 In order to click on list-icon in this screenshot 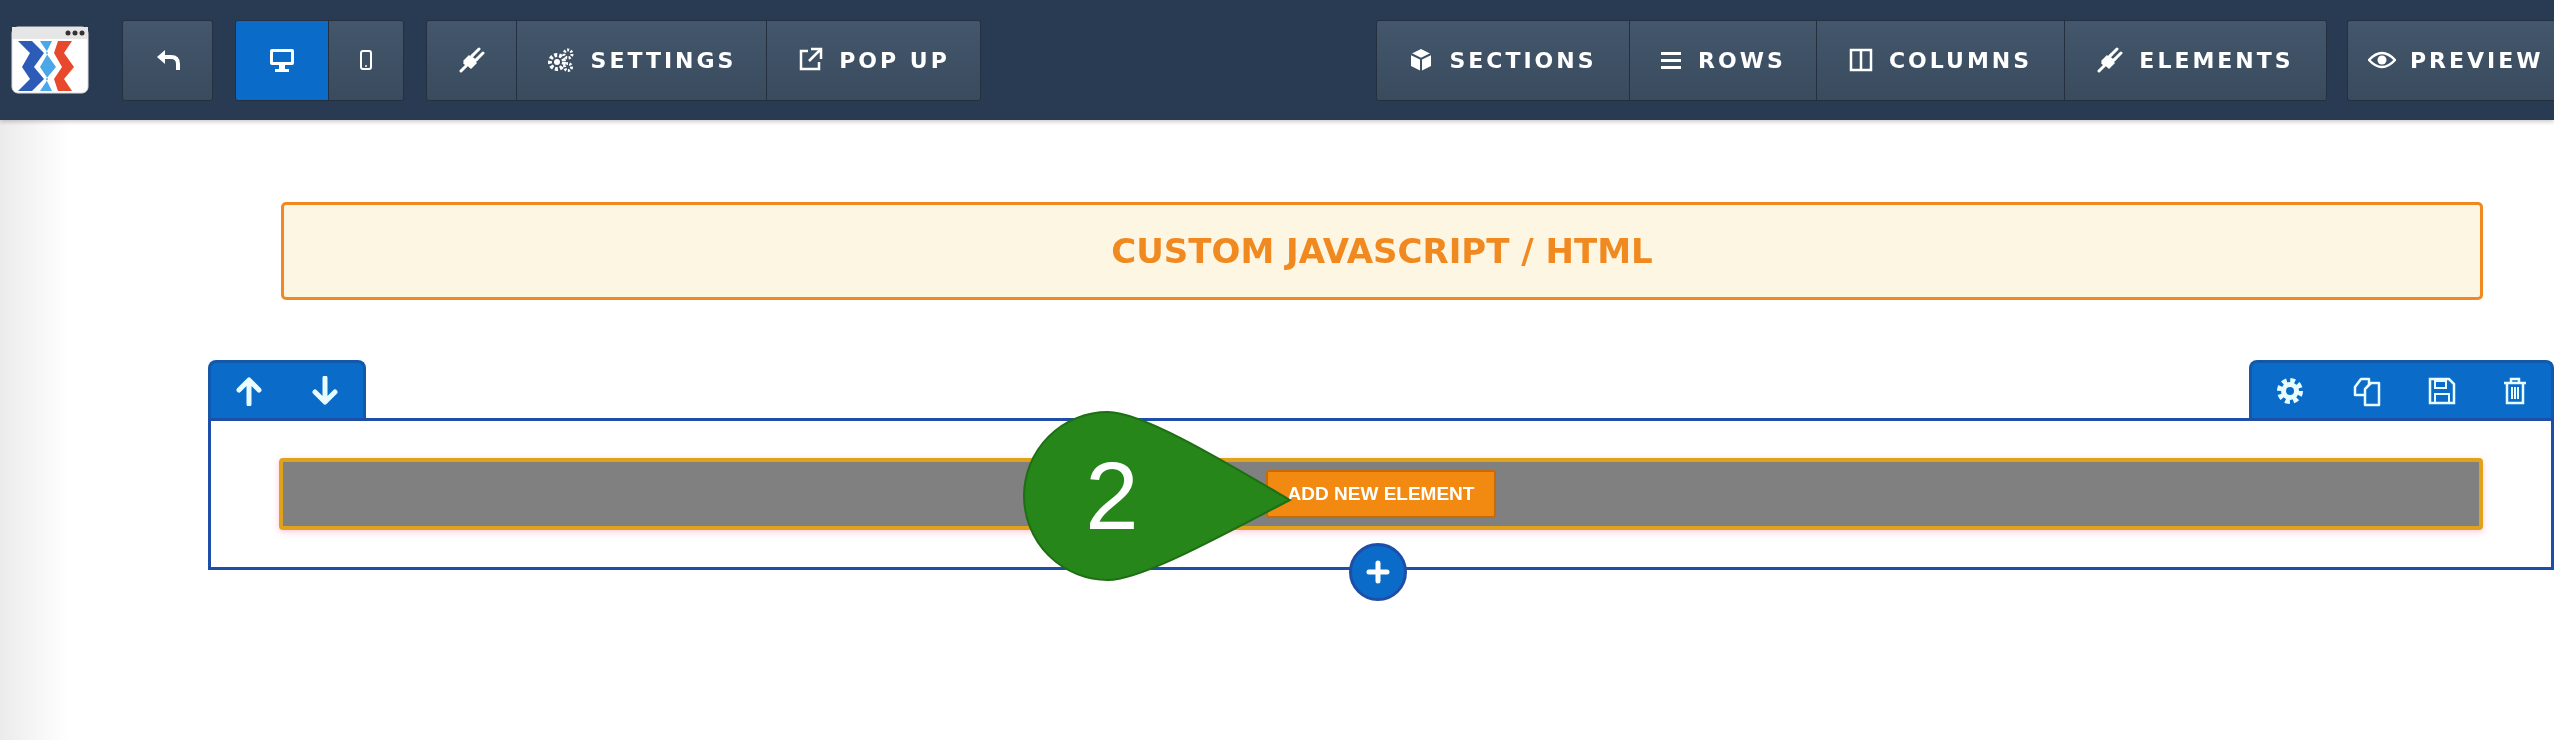, I will do `click(1671, 60)`.